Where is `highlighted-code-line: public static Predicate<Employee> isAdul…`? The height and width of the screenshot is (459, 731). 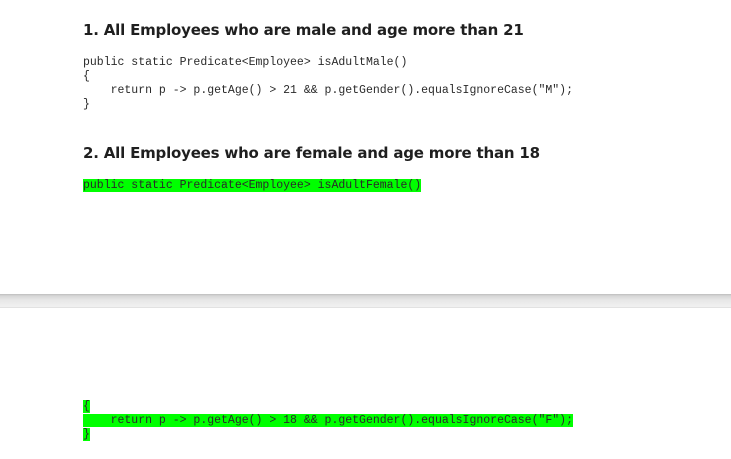 highlighted-code-line: public static Predicate<Employee> isAdul… is located at coordinates (252, 186).